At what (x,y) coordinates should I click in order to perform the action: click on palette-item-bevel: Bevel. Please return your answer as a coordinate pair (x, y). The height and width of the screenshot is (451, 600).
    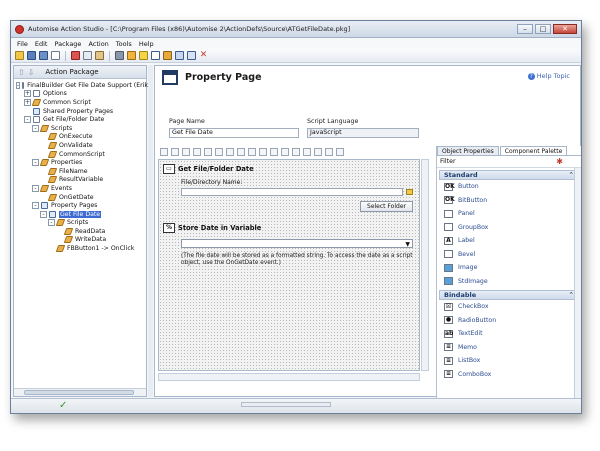
    Looking at the image, I should click on (509, 255).